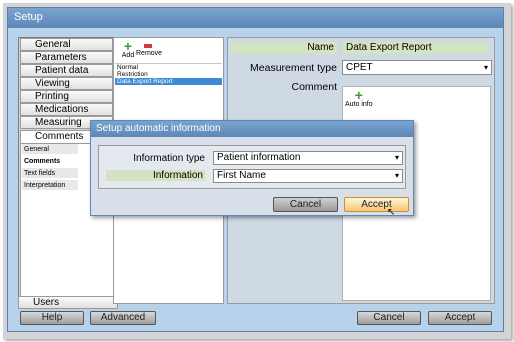 Image resolution: width=514 pixels, height=342 pixels. I want to click on measurement-type-value: CPET, so click(359, 67).